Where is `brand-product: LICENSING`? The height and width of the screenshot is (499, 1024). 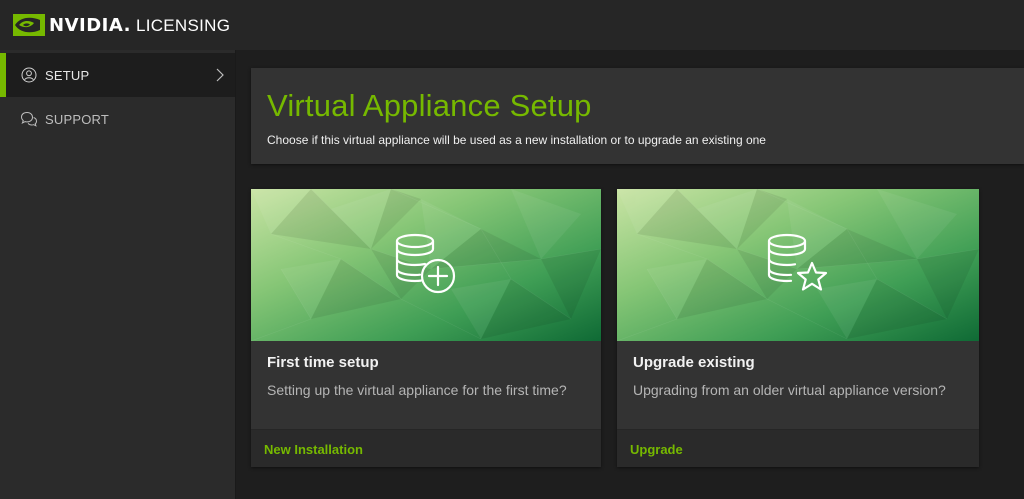 brand-product: LICENSING is located at coordinates (183, 25).